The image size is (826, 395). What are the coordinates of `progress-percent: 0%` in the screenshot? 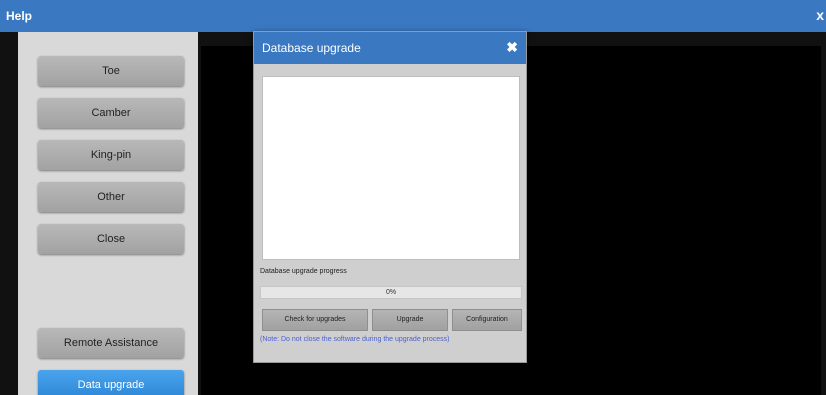 It's located at (391, 292).